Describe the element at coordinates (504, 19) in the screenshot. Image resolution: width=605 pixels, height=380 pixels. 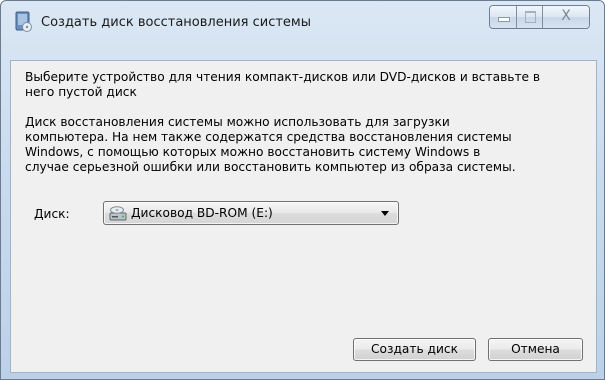
I see `minimize-icon` at that location.